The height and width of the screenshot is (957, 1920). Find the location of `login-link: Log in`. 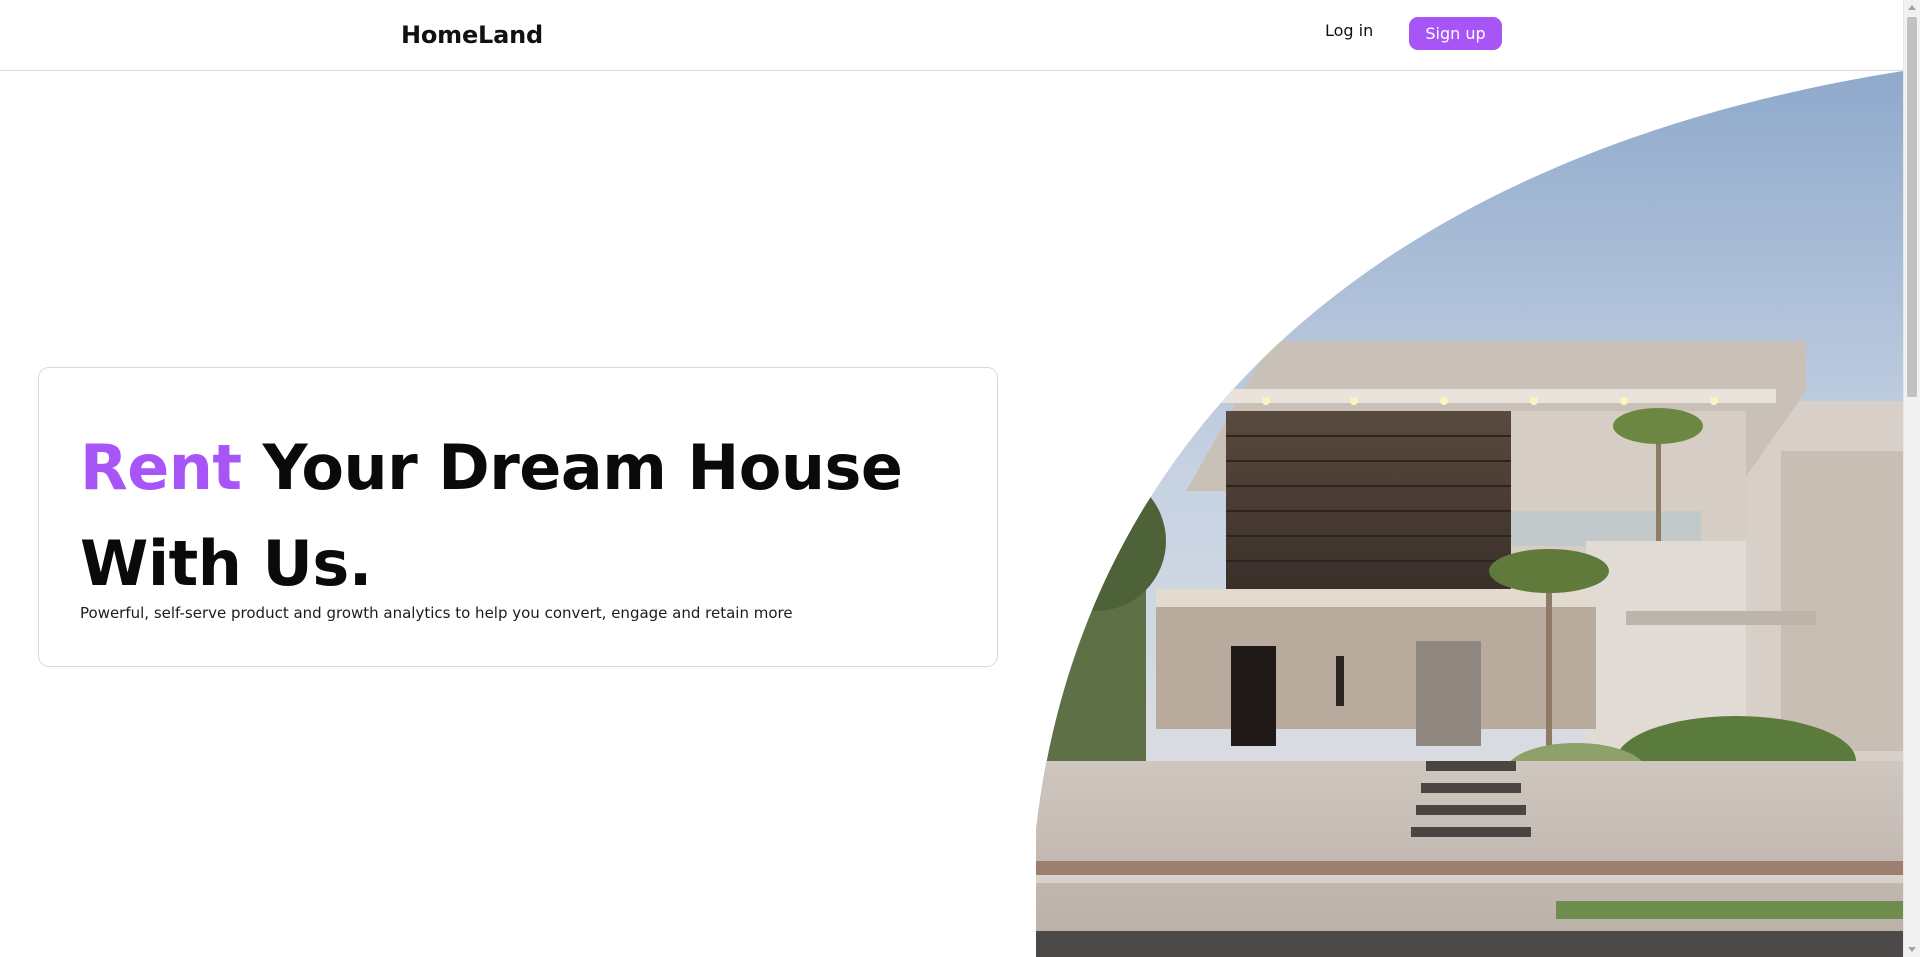

login-link: Log in is located at coordinates (1349, 30).